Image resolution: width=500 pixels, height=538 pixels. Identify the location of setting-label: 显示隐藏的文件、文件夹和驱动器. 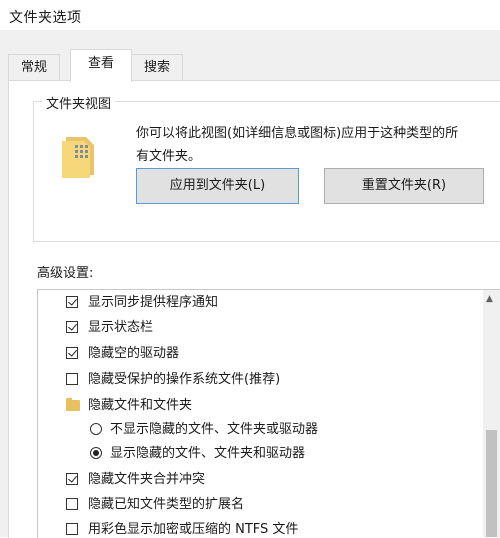
(208, 453).